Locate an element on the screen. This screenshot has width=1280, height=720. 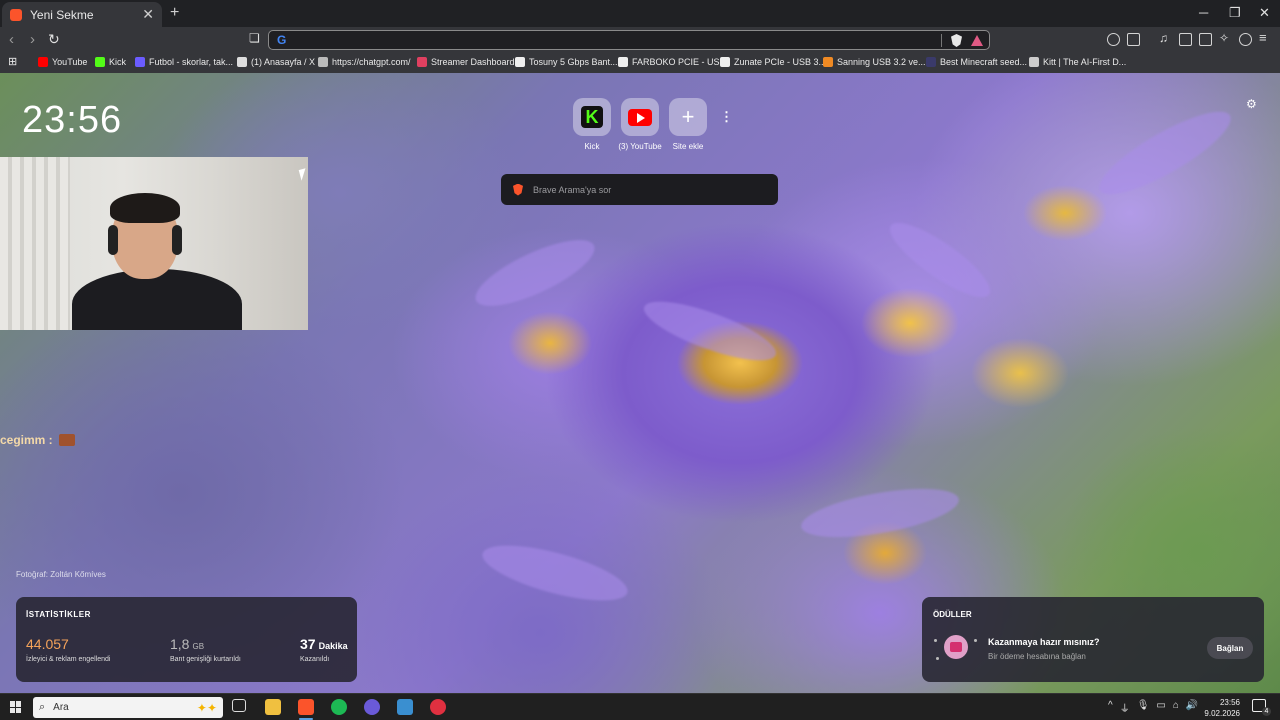
app-icon is located at coordinates (405, 707).